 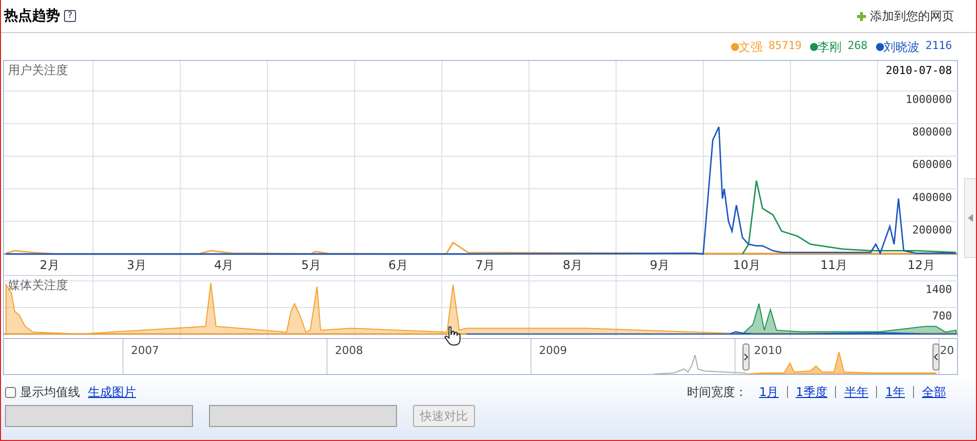 What do you see at coordinates (942, 315) in the screenshot?
I see `y-tick-label: 700` at bounding box center [942, 315].